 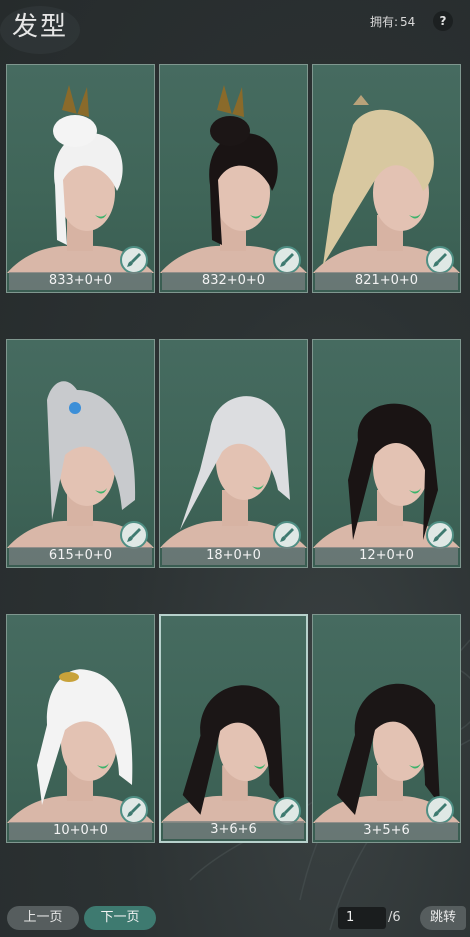 What do you see at coordinates (40, 27) in the screenshot?
I see `page-title: 发型` at bounding box center [40, 27].